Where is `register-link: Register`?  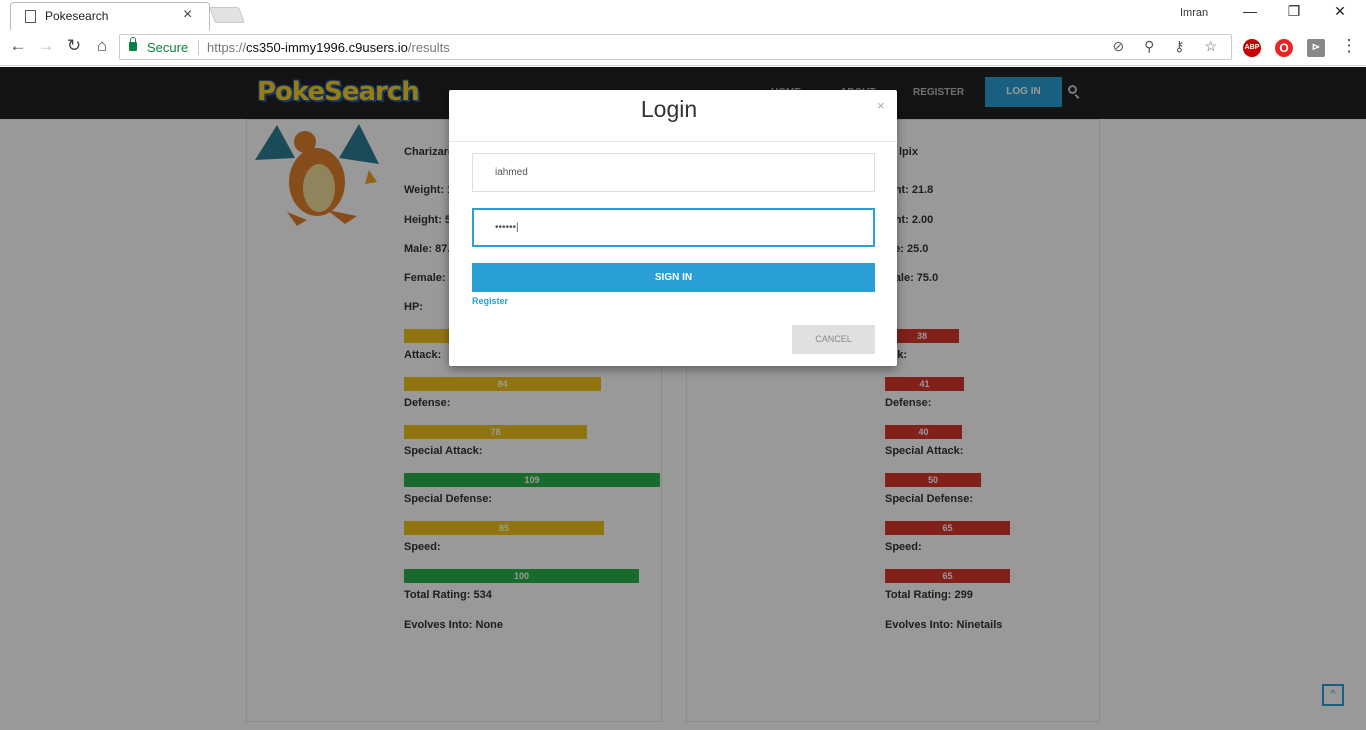 register-link: Register is located at coordinates (490, 301).